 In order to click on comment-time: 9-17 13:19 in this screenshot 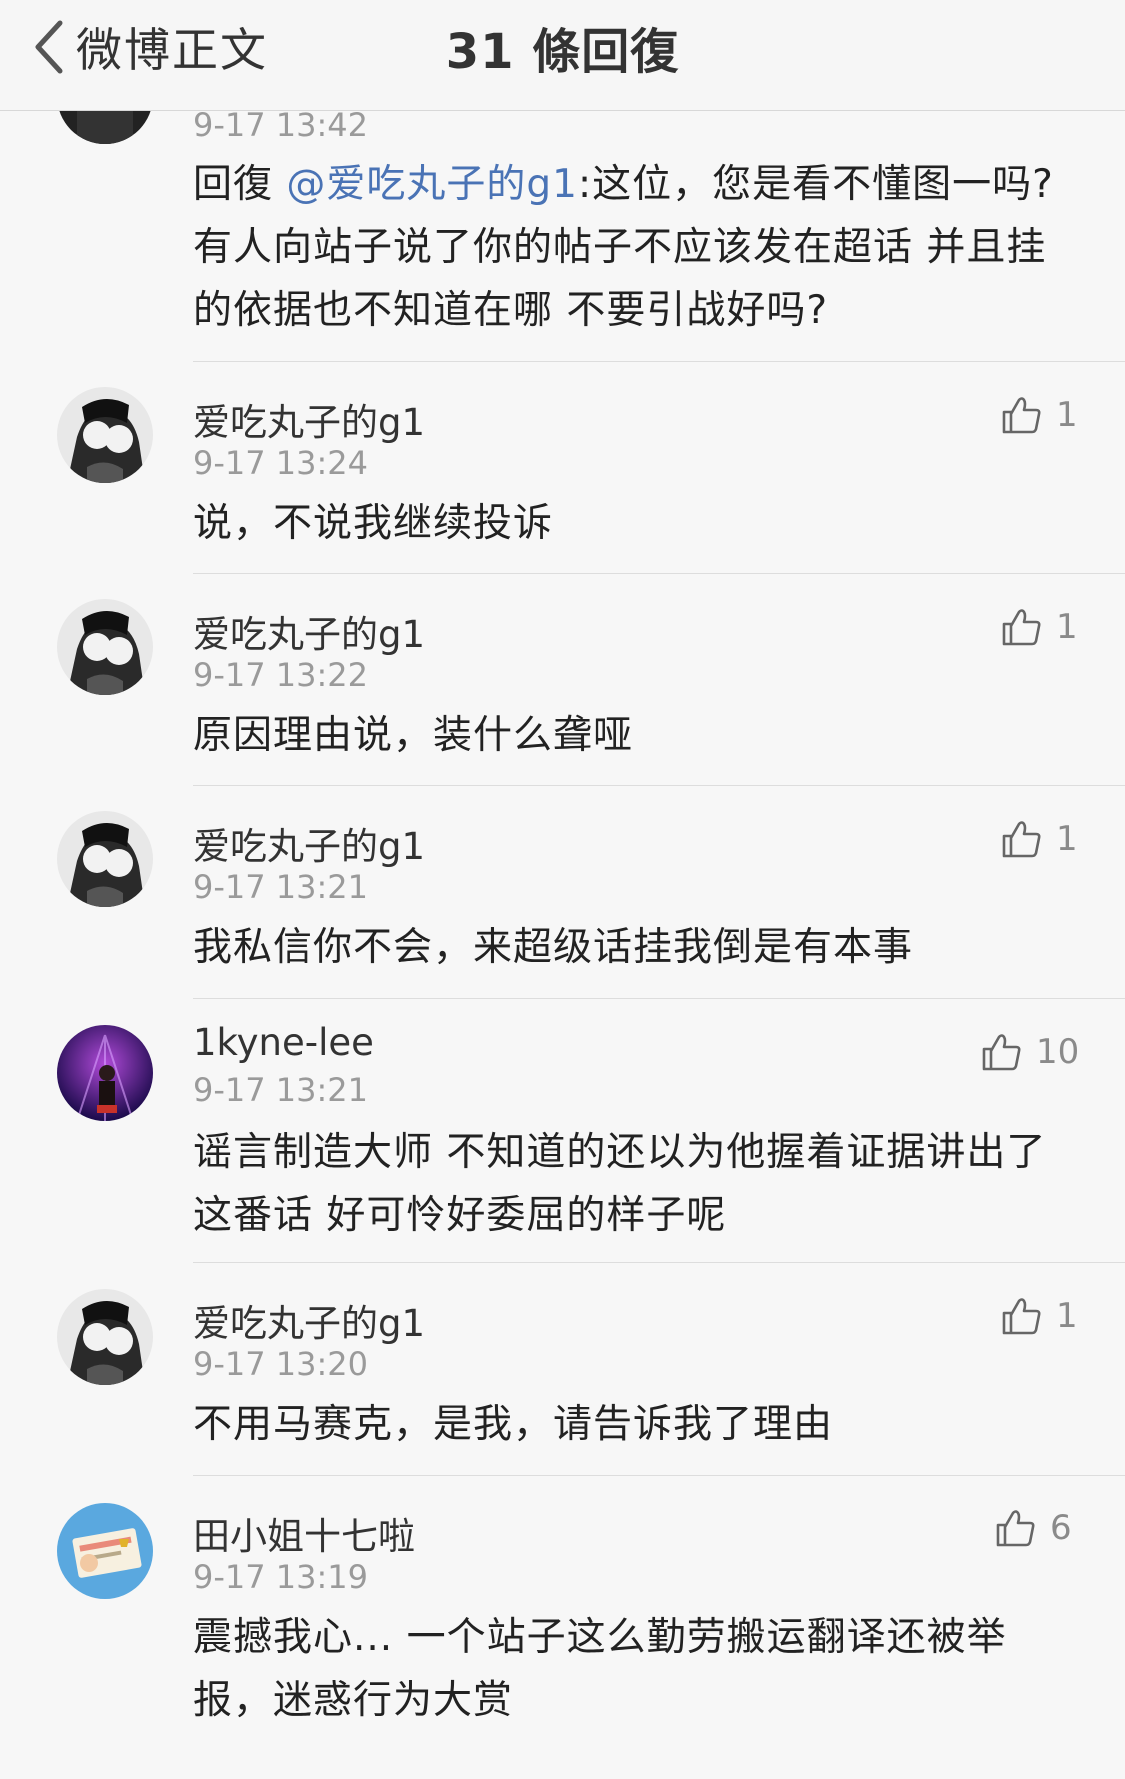, I will do `click(281, 1577)`.